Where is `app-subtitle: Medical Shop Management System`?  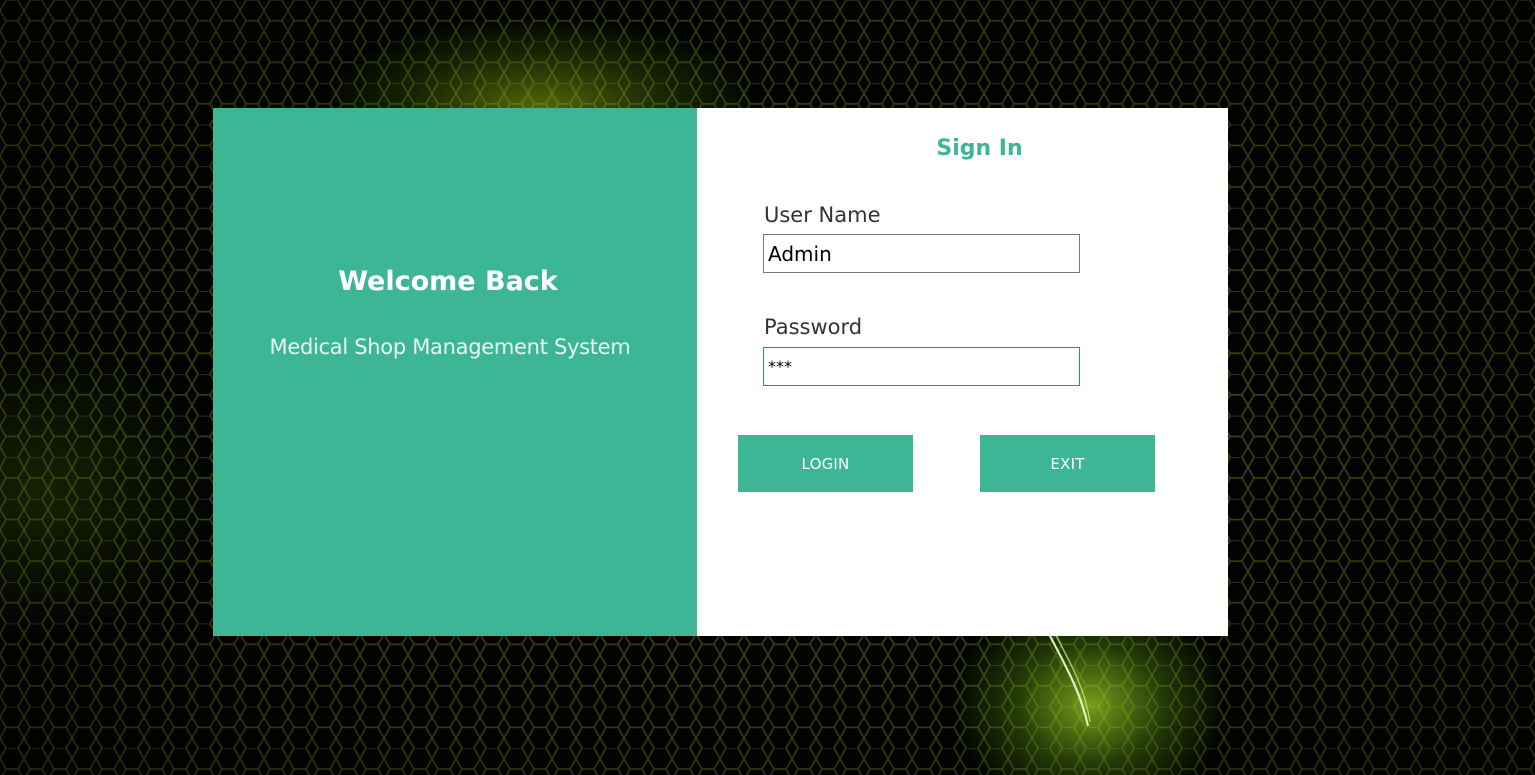 app-subtitle: Medical Shop Management System is located at coordinates (450, 347).